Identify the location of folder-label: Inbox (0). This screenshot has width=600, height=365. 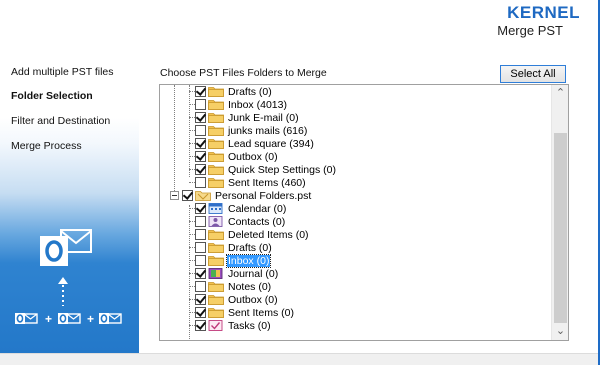
(248, 260).